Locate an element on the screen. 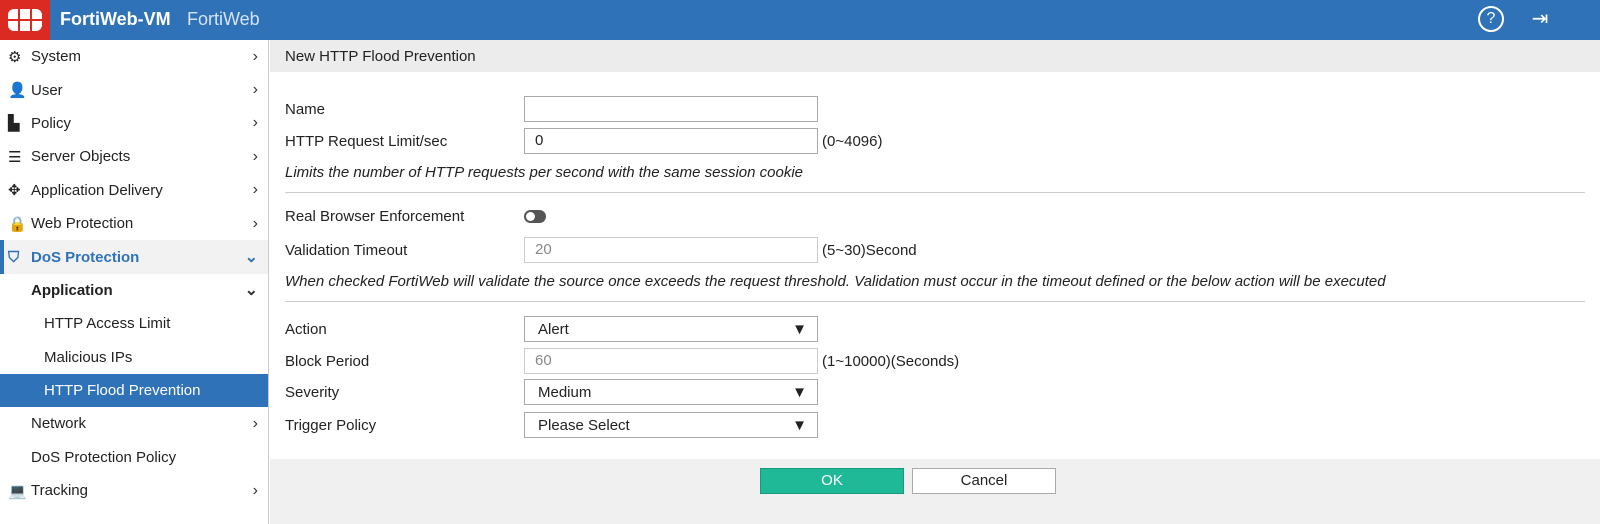 This screenshot has height=524, width=1600. policy-icon: ▙ is located at coordinates (14, 124).